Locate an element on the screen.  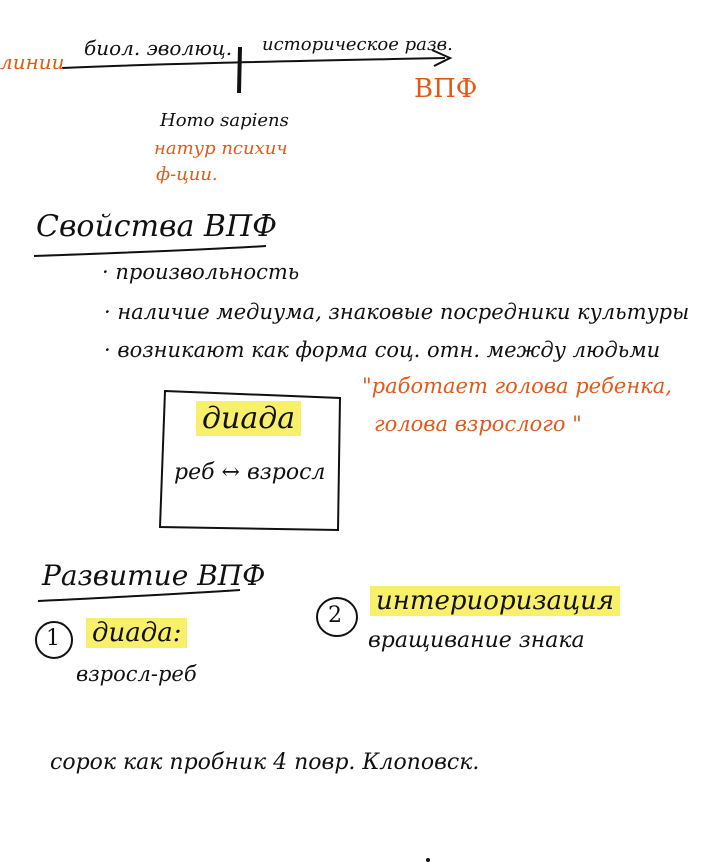
timeline-left-label: линии is located at coordinates (32, 62).